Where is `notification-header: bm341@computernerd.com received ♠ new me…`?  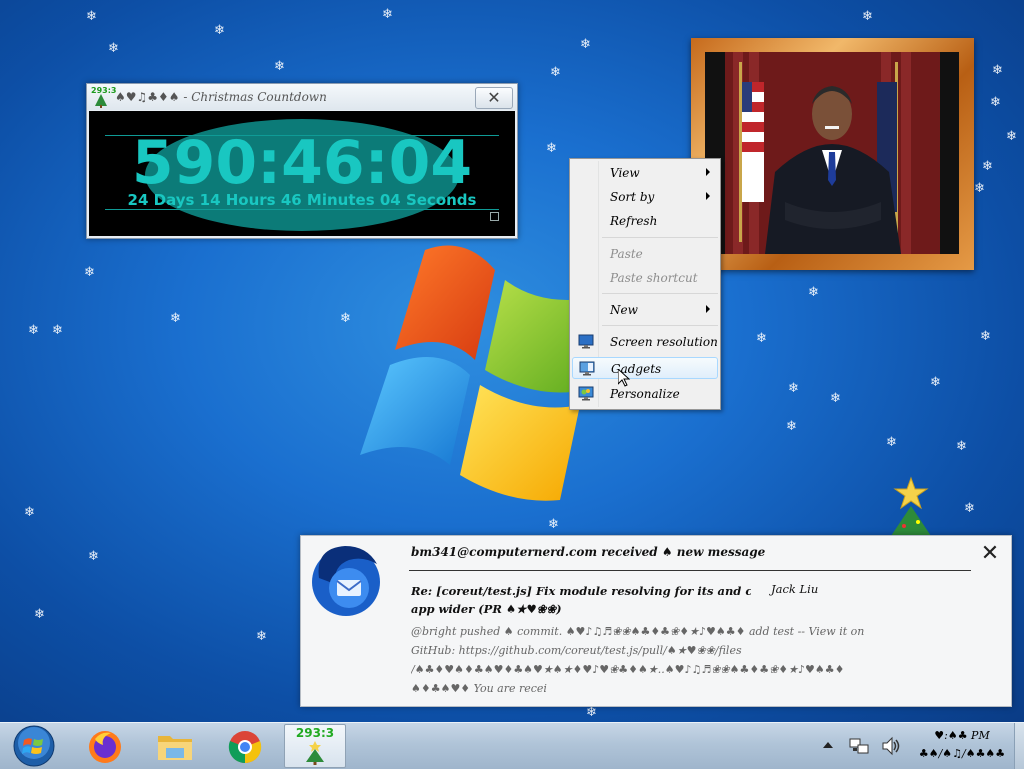 notification-header: bm341@computernerd.com received ♠ new me… is located at coordinates (588, 552).